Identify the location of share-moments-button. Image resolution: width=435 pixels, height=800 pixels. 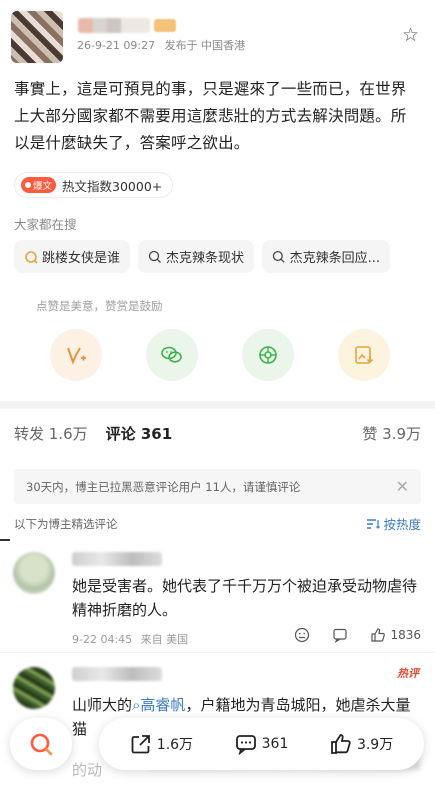
(268, 355).